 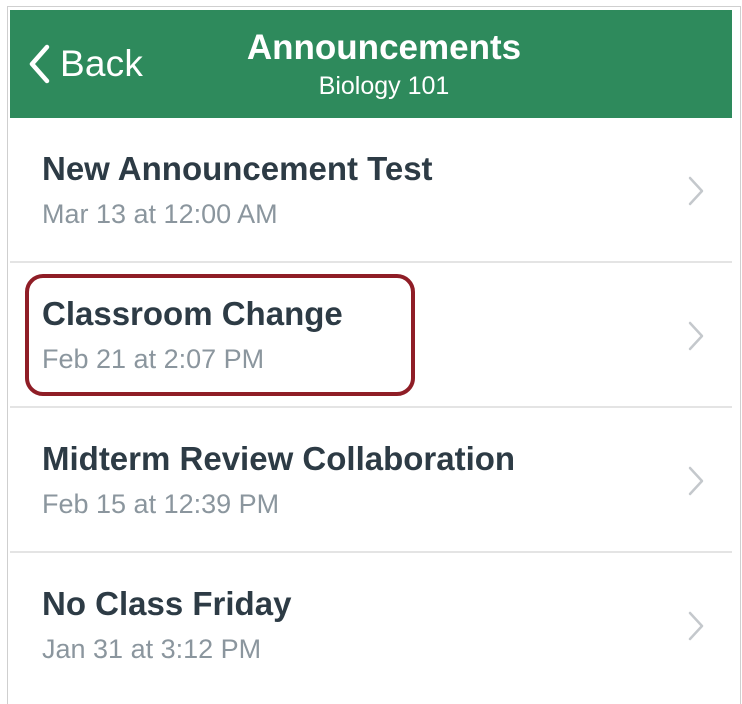 What do you see at coordinates (384, 86) in the screenshot?
I see `page-subtitle: Biology 101` at bounding box center [384, 86].